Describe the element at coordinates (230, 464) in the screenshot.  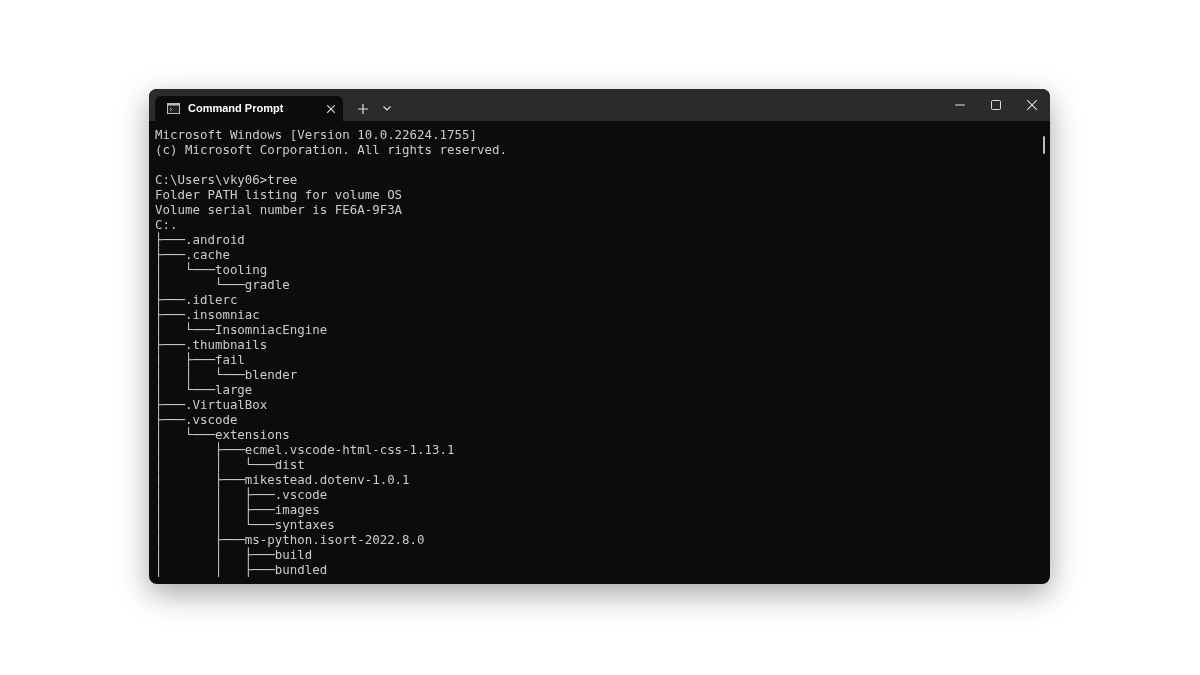
I see `console-line: │ │ └───dist` at that location.